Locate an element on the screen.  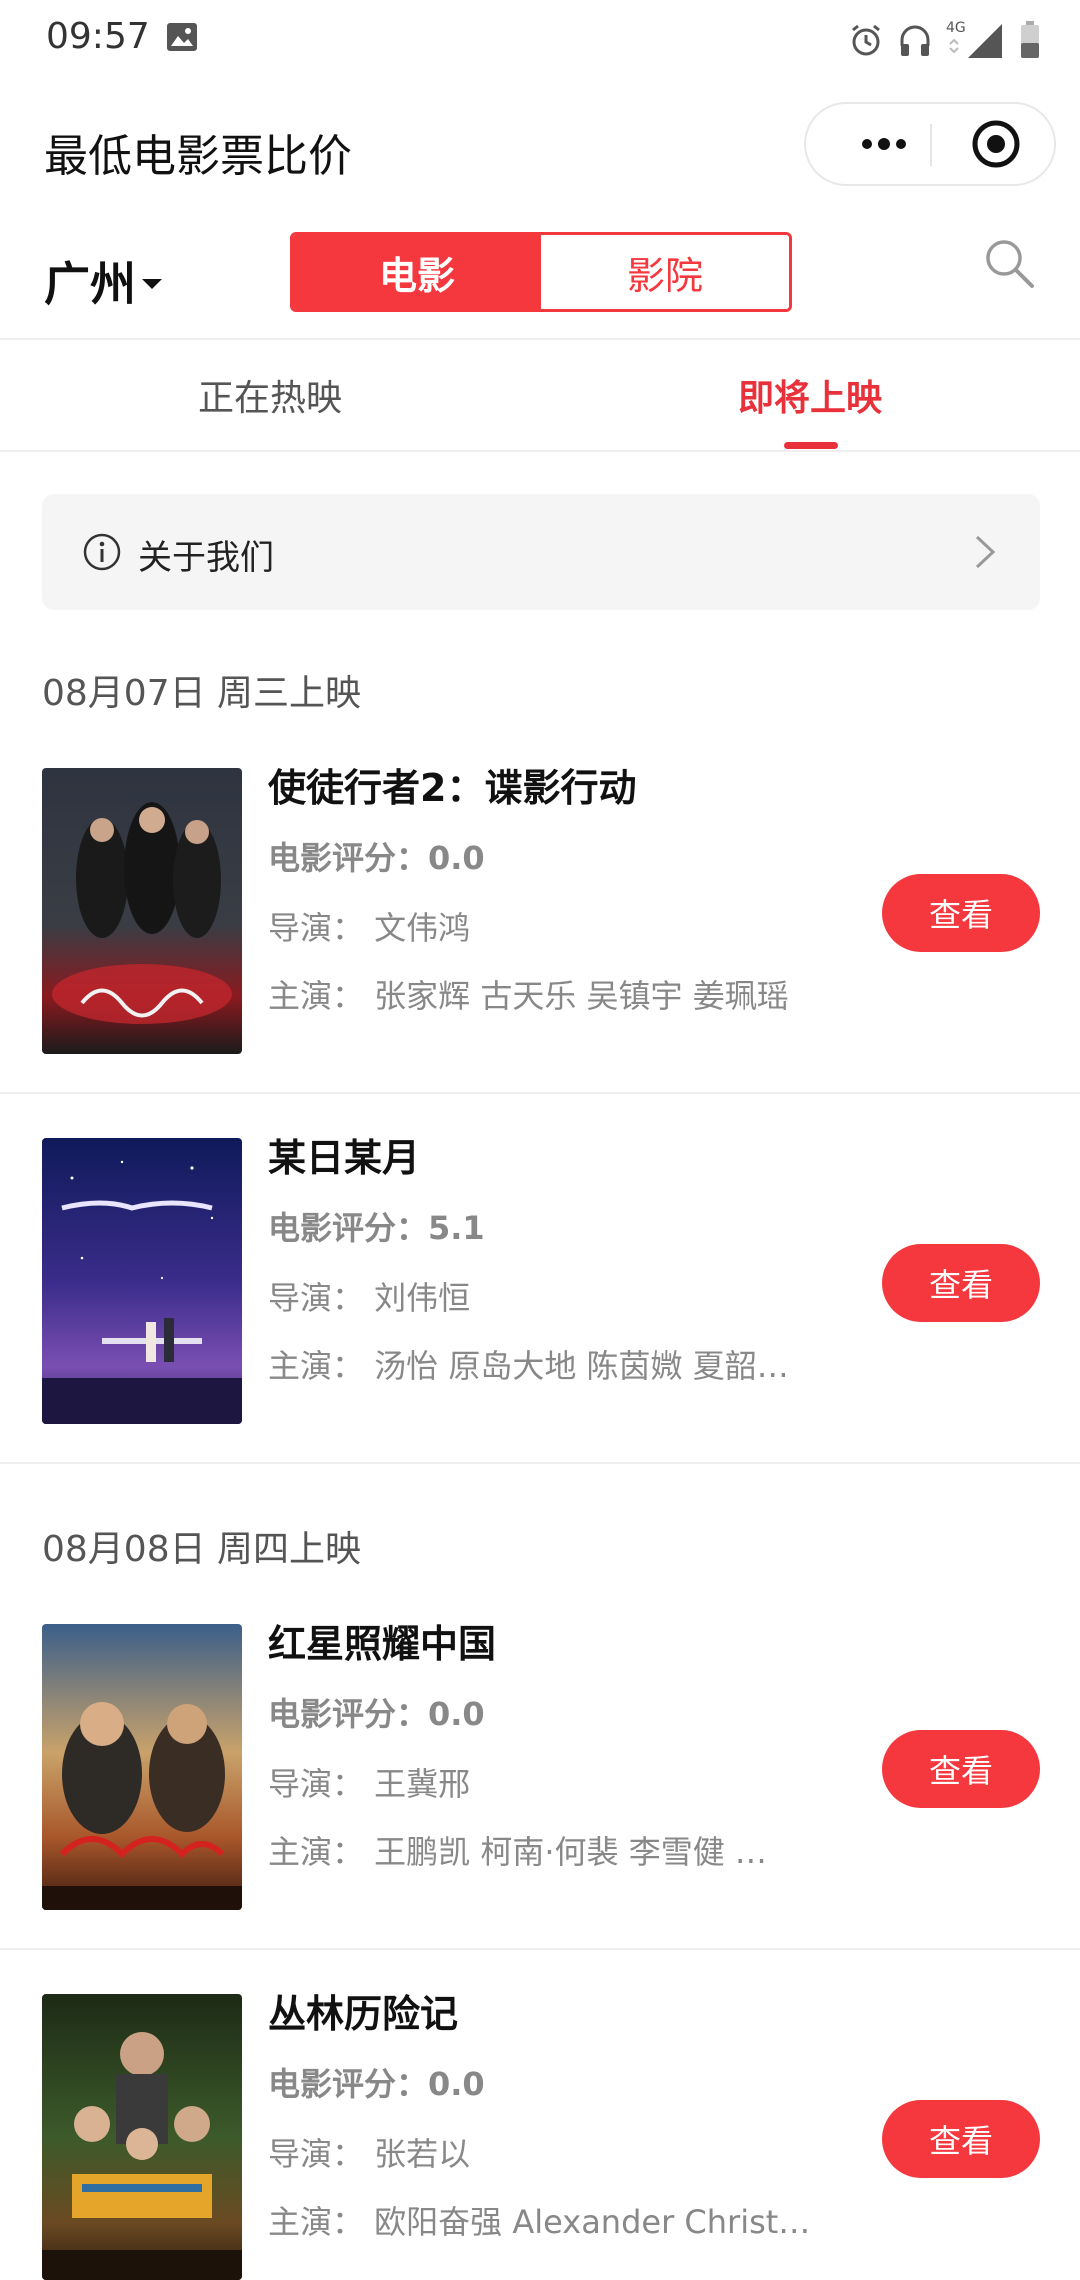
segmented-control: 电影 影院 is located at coordinates (541, 272).